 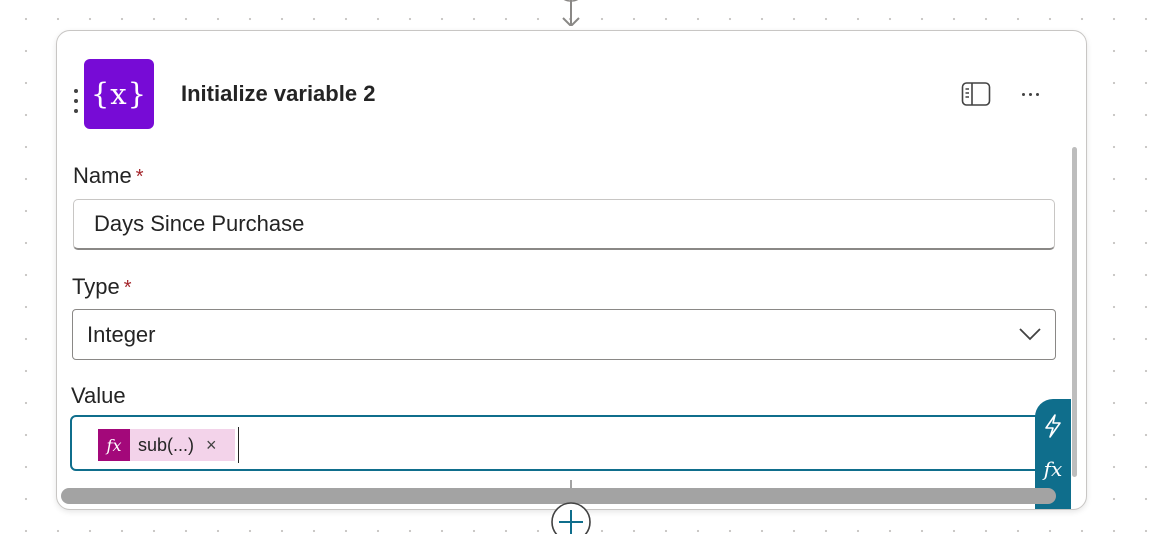 What do you see at coordinates (199, 223) in the screenshot?
I see `name-input-value: Days Since Purchase` at bounding box center [199, 223].